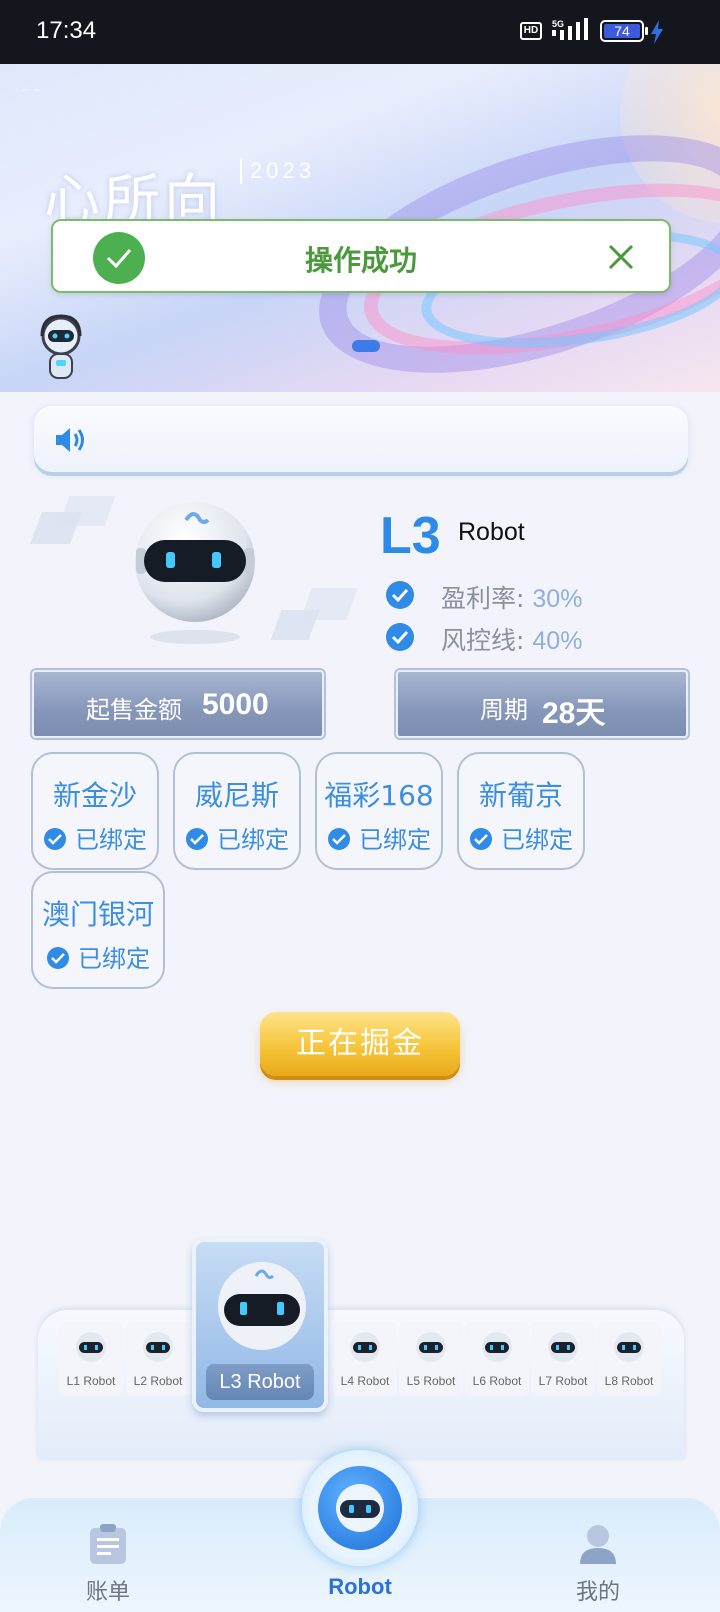 The image size is (720, 1612). I want to click on announcement-bar, so click(361, 439).